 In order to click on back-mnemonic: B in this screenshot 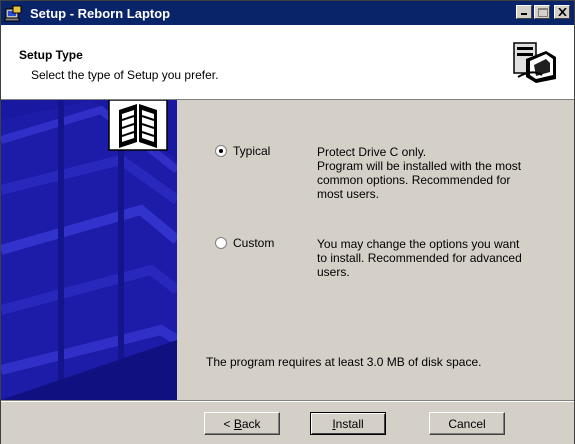, I will do `click(237, 423)`.